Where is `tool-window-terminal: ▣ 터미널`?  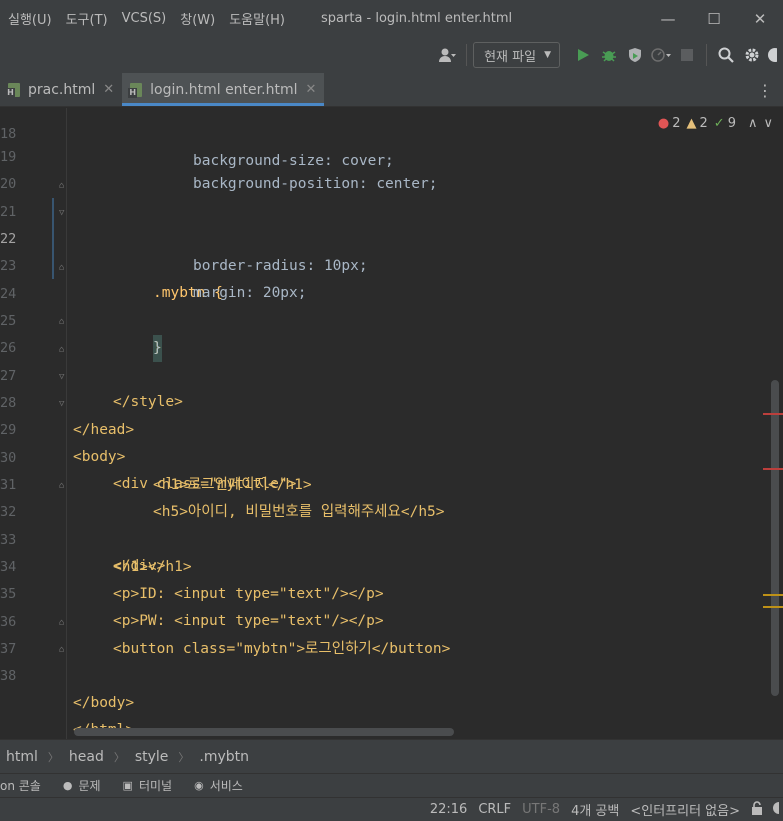 tool-window-terminal: ▣ 터미널 is located at coordinates (148, 785).